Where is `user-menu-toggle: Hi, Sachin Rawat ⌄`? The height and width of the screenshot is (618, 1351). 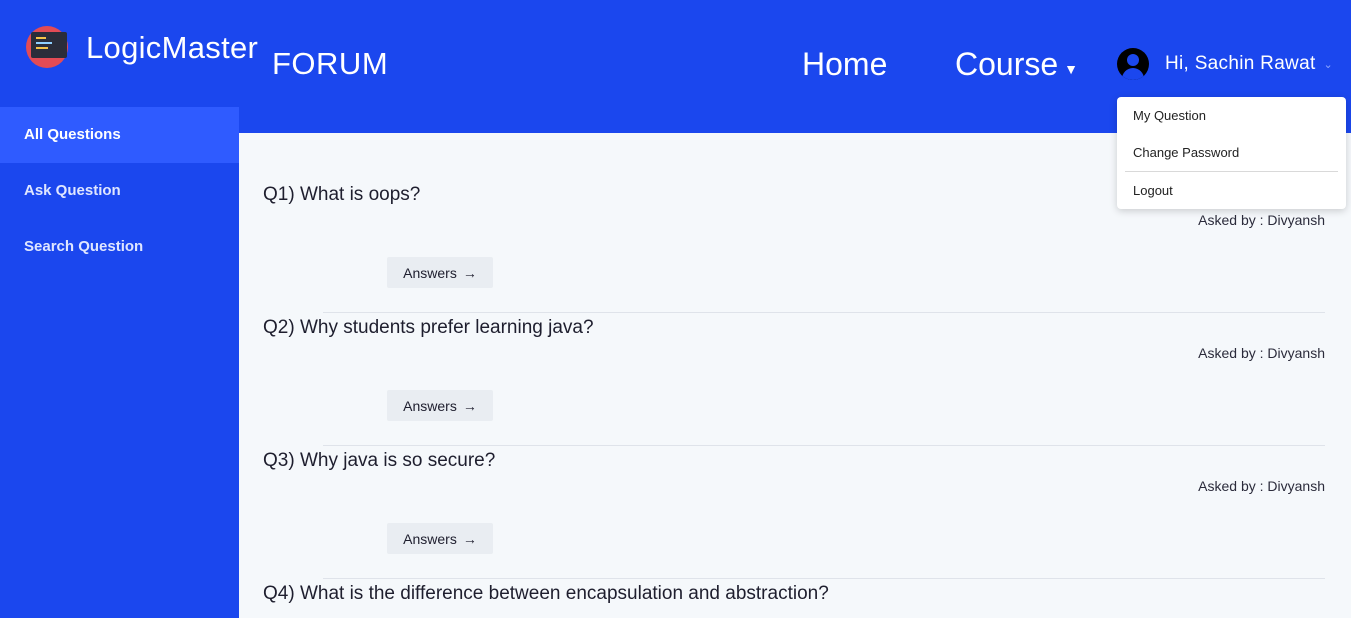 user-menu-toggle: Hi, Sachin Rawat ⌄ is located at coordinates (1225, 64).